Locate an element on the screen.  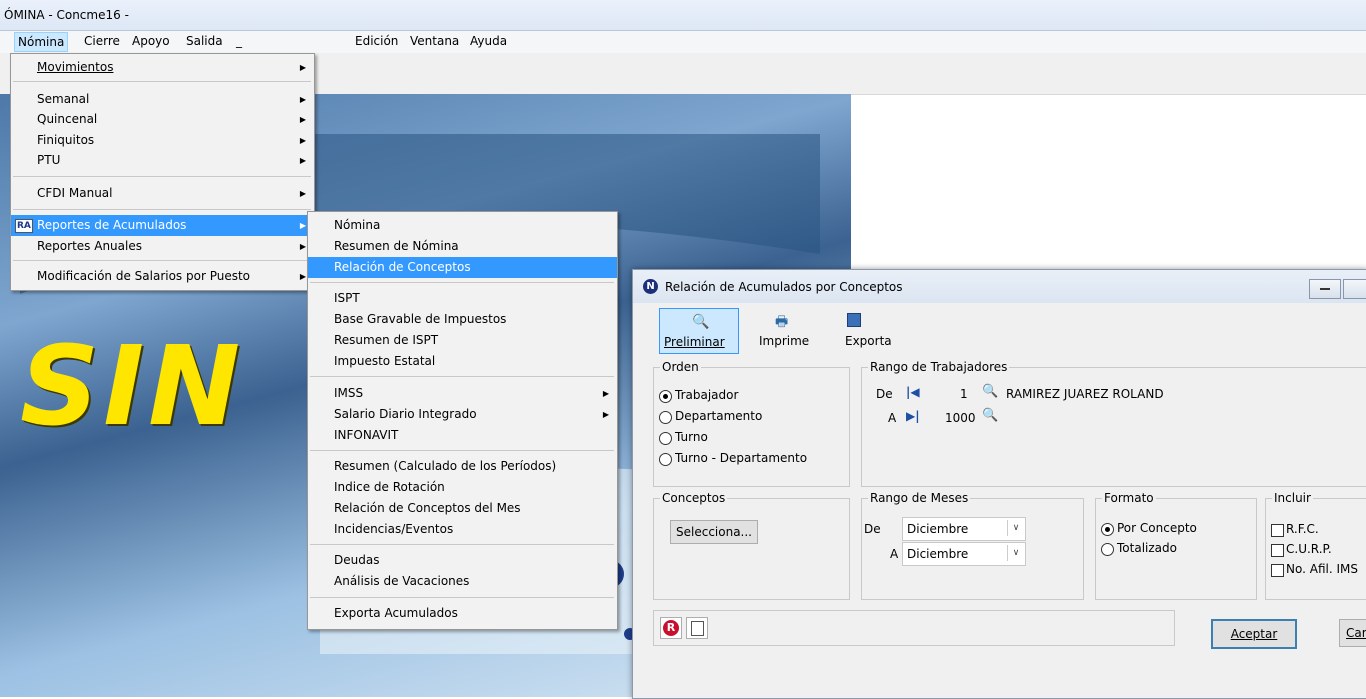
submenu-item-relacion-conceptos-mes: Relación de Conceptos del Mes is located at coordinates (462, 508).